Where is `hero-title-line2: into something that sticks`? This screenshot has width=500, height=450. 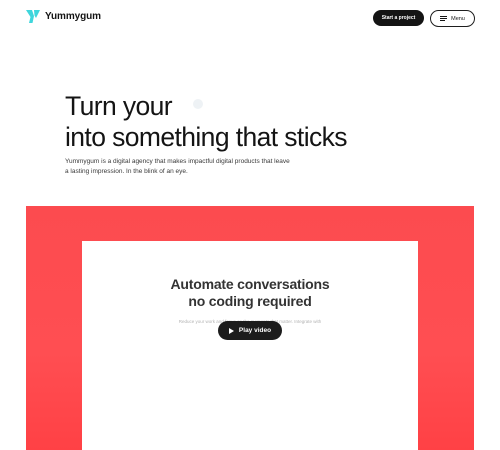
hero-title-line2: into something that sticks is located at coordinates (206, 137).